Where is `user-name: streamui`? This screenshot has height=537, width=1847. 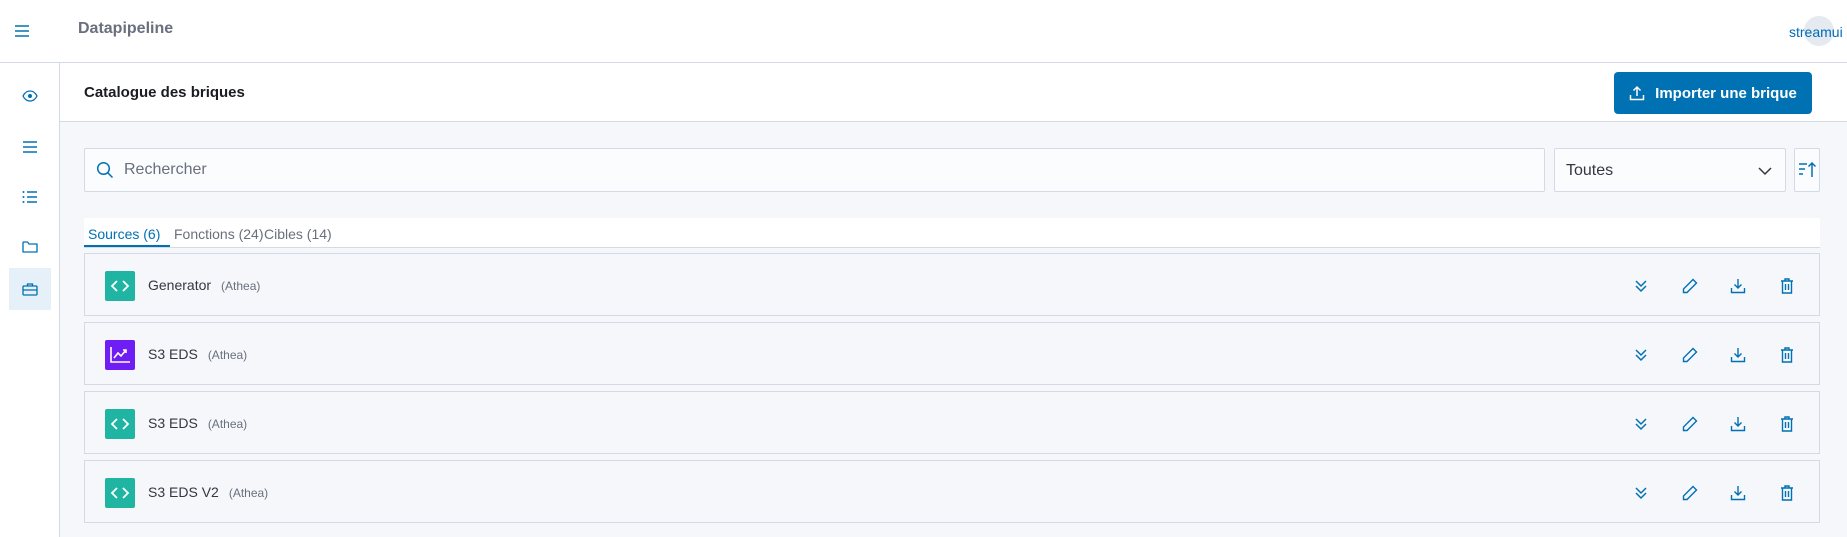 user-name: streamui is located at coordinates (1816, 32).